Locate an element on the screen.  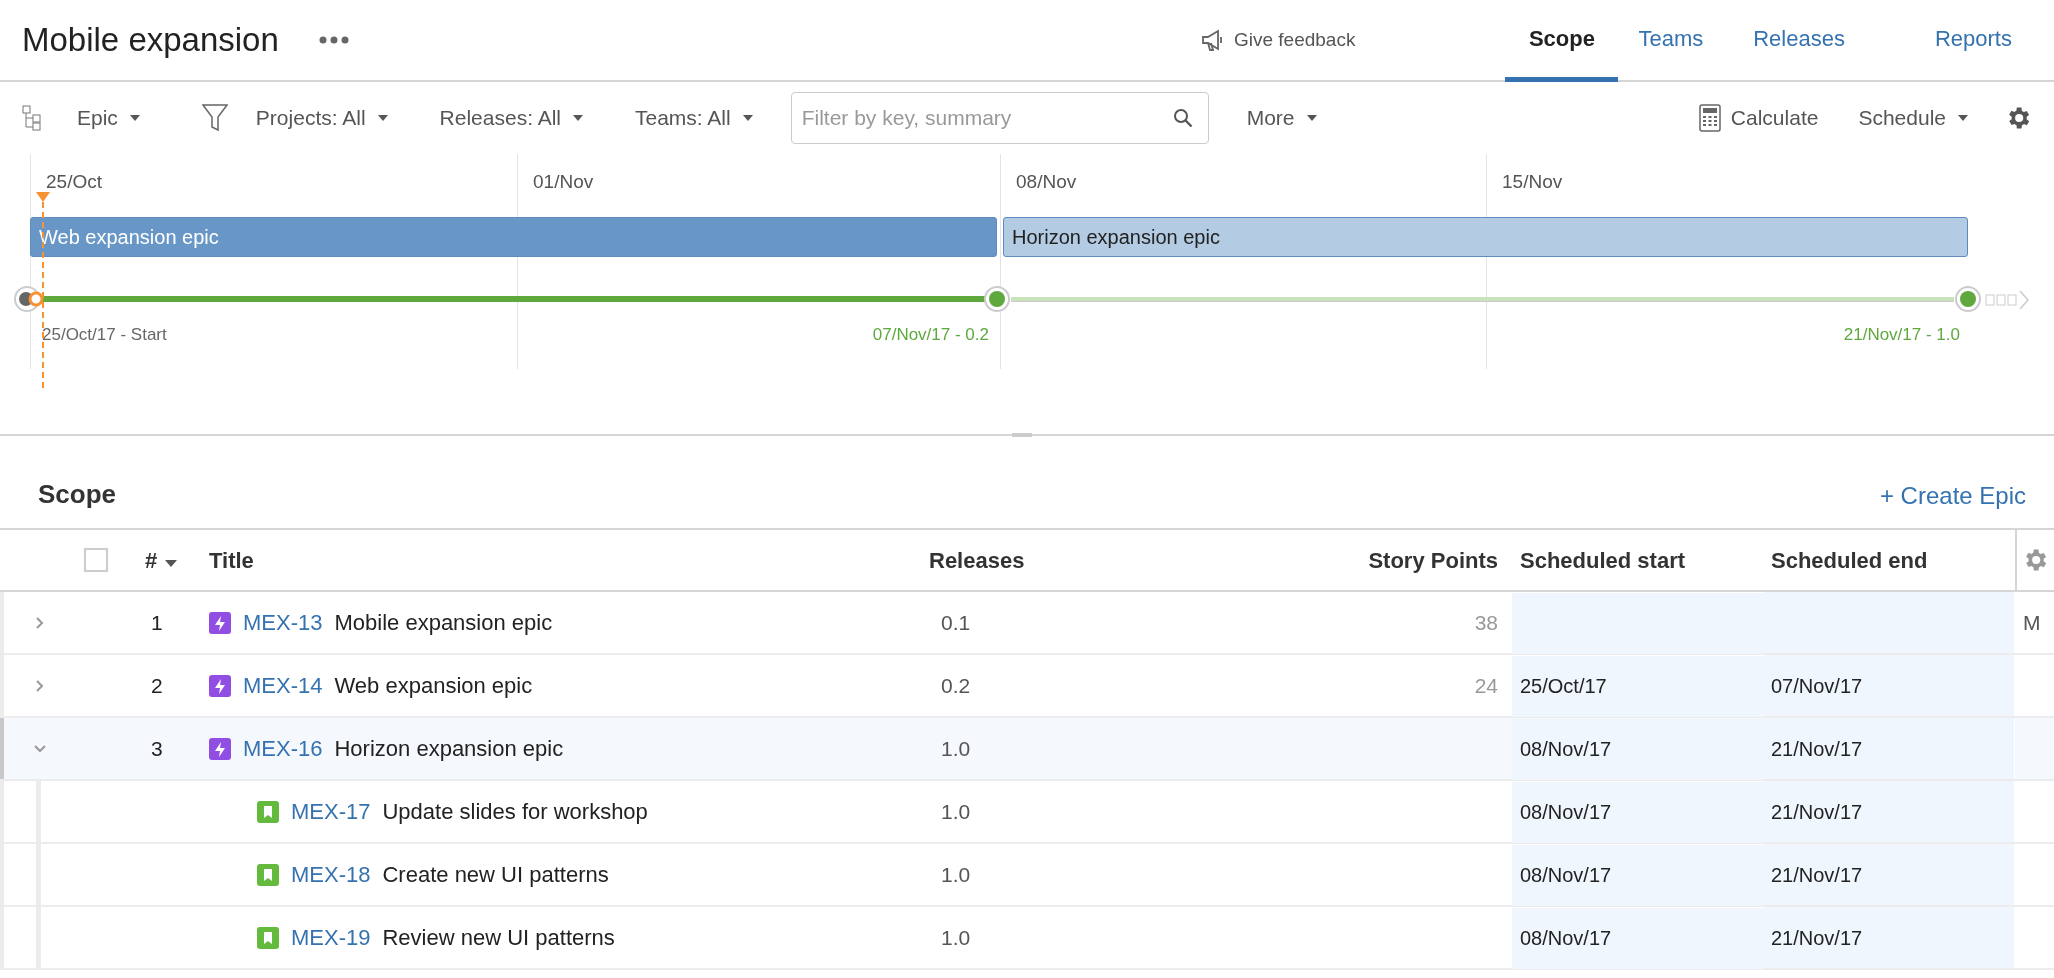
column-header: Title is located at coordinates (231, 560).